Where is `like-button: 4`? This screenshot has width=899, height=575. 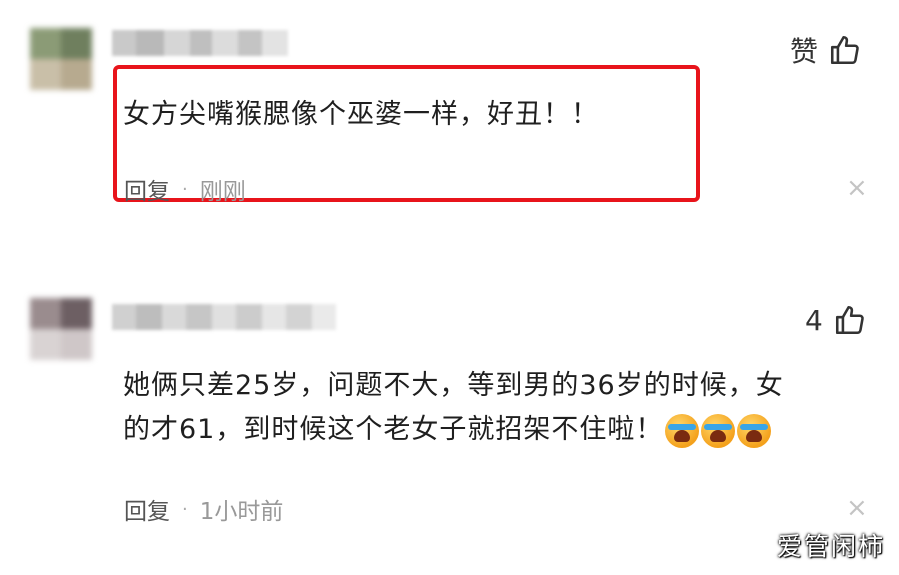
like-button: 4 is located at coordinates (836, 320).